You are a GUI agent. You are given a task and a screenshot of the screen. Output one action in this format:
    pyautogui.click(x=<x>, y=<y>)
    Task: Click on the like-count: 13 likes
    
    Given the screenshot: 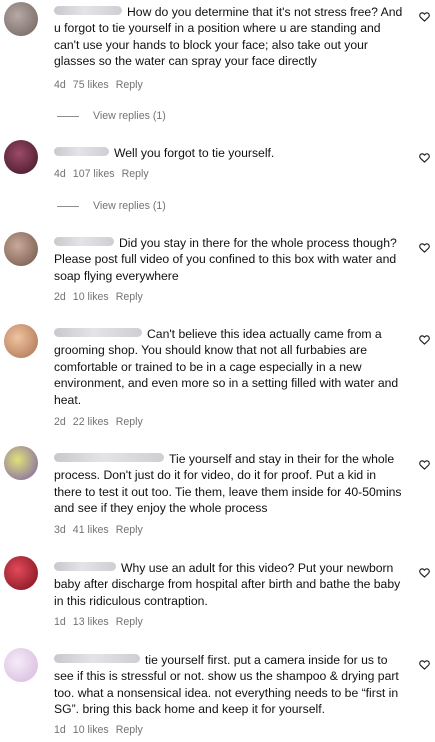 What is the action you would take?
    pyautogui.click(x=91, y=622)
    